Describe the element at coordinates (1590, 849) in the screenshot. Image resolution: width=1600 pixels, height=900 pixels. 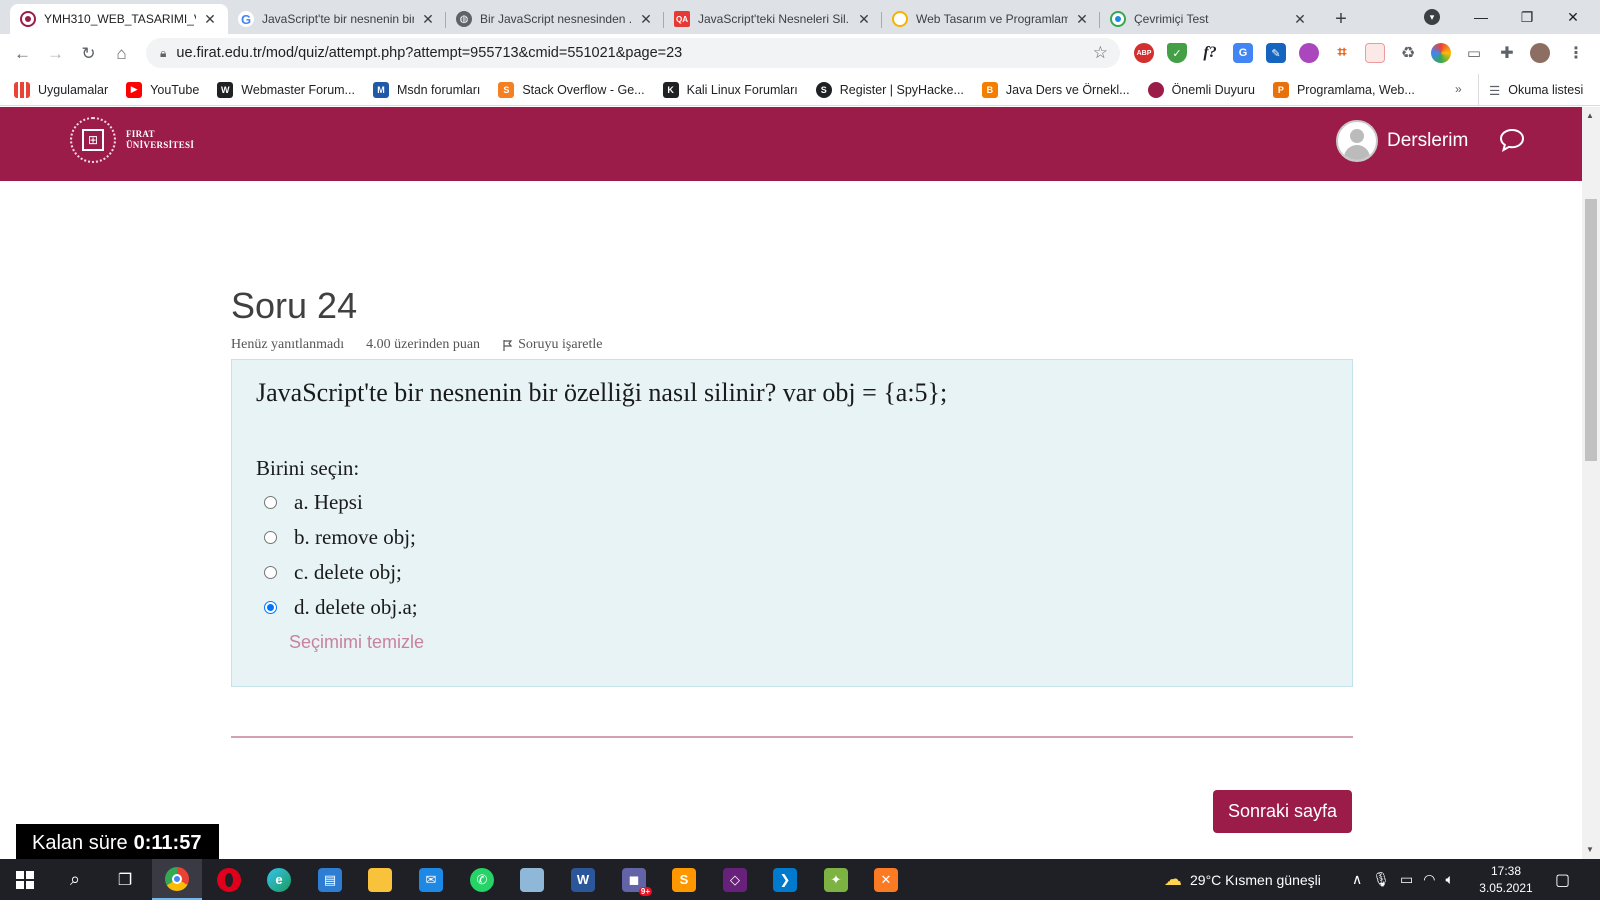
I see `scroll-down-icon: ▼` at that location.